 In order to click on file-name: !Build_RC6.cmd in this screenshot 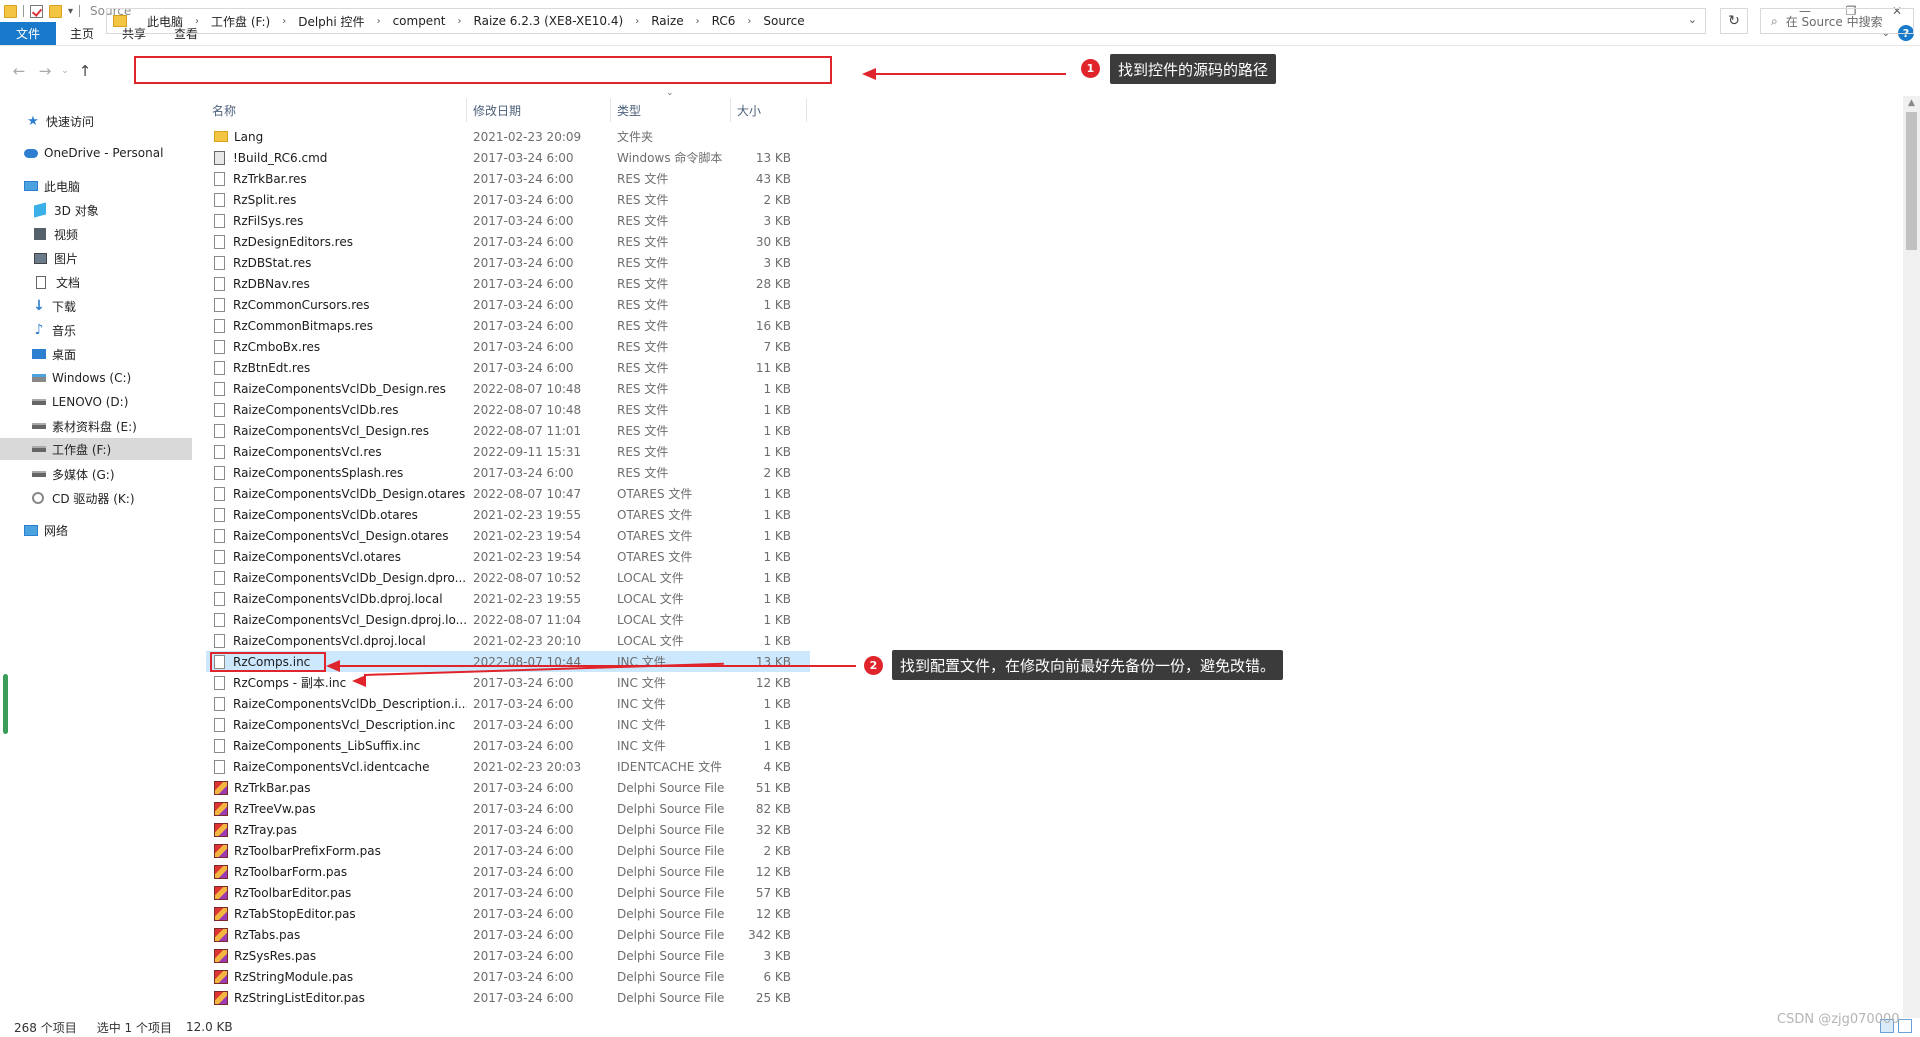, I will do `click(280, 157)`.